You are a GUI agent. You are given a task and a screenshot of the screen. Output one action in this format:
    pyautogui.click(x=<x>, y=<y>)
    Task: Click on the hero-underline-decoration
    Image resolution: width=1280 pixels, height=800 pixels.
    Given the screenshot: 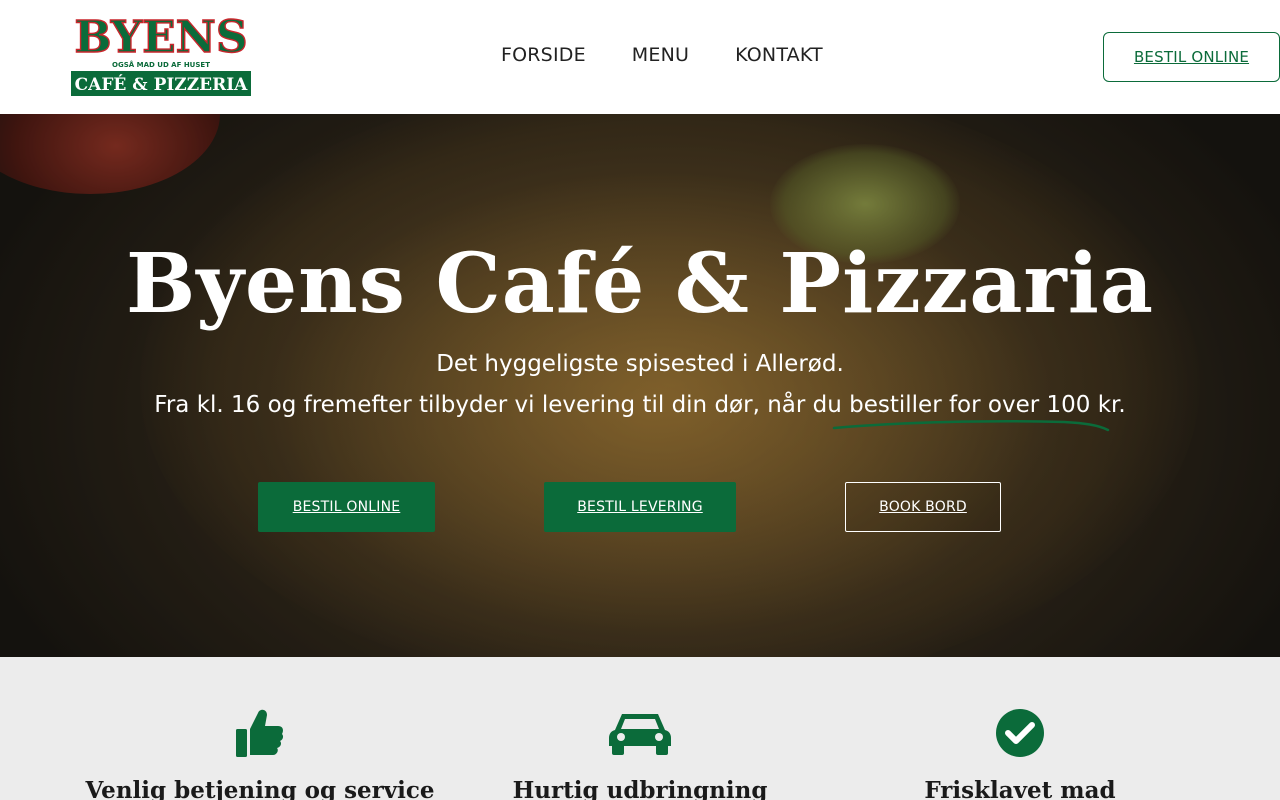 What is the action you would take?
    pyautogui.click(x=971, y=426)
    